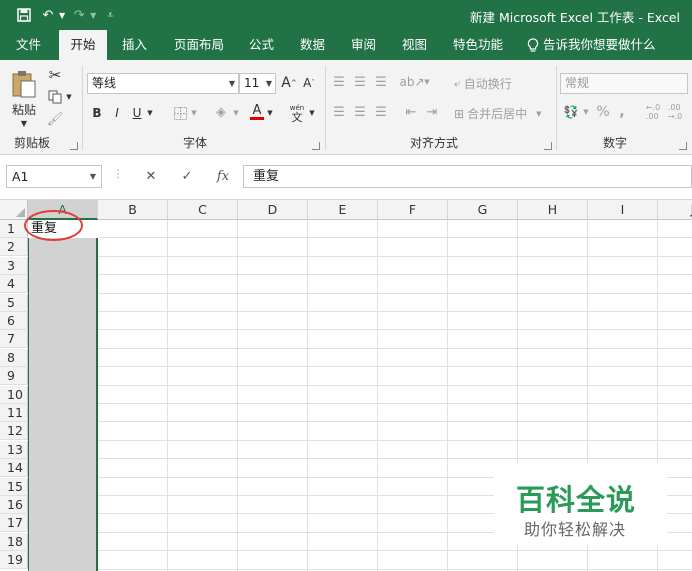  Describe the element at coordinates (14, 376) in the screenshot. I see `row-header-9: 9` at that location.